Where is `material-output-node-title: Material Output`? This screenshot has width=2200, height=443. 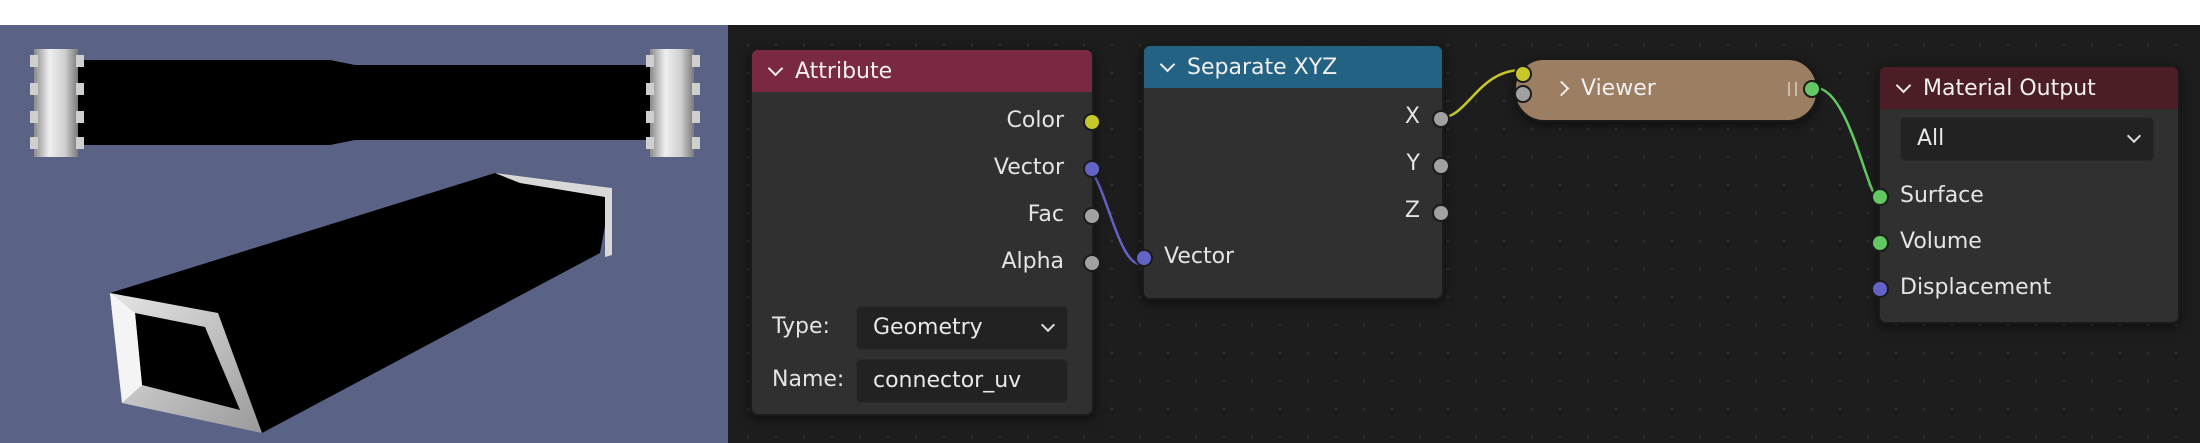 material-output-node-title: Material Output is located at coordinates (2009, 88).